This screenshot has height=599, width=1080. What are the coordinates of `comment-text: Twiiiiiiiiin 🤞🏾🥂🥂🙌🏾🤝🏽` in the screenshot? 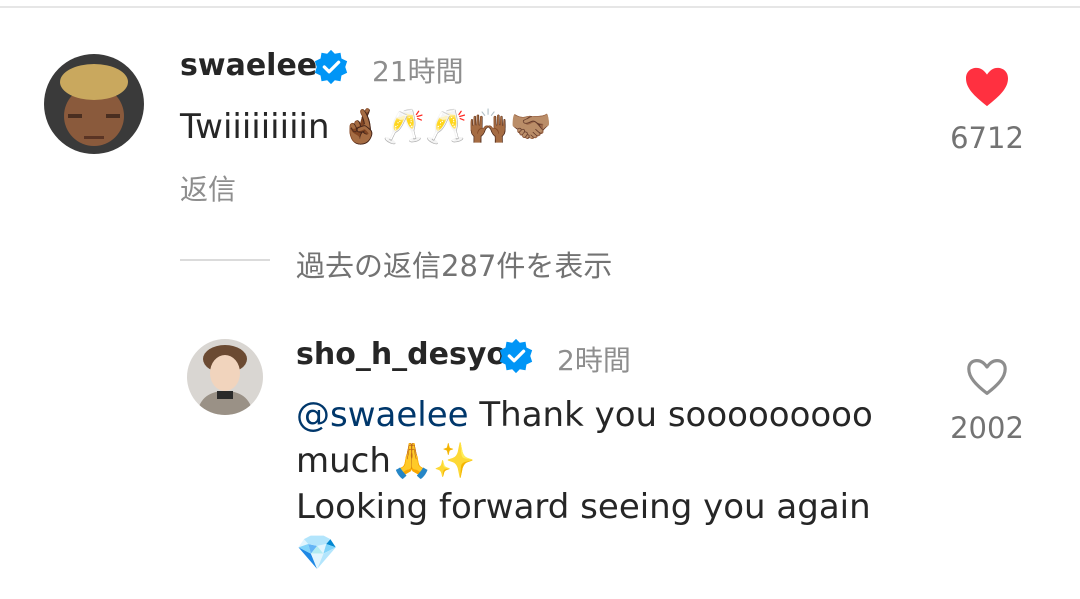 It's located at (366, 127).